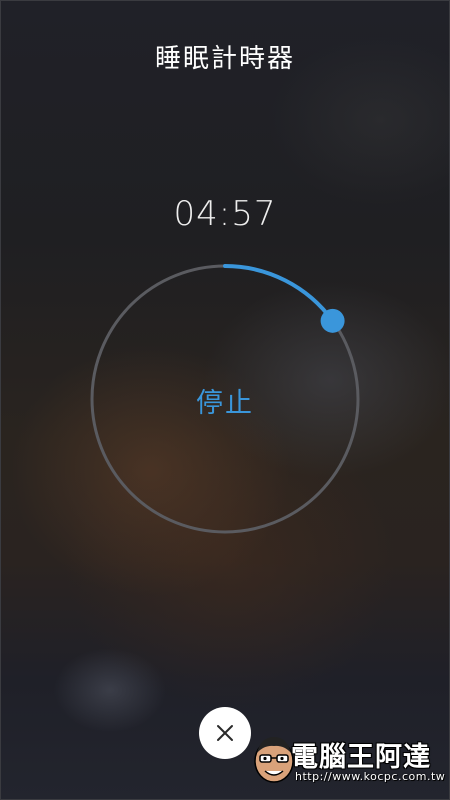 The image size is (450, 800). What do you see at coordinates (332, 320) in the screenshot?
I see `dial-drag-handle` at bounding box center [332, 320].